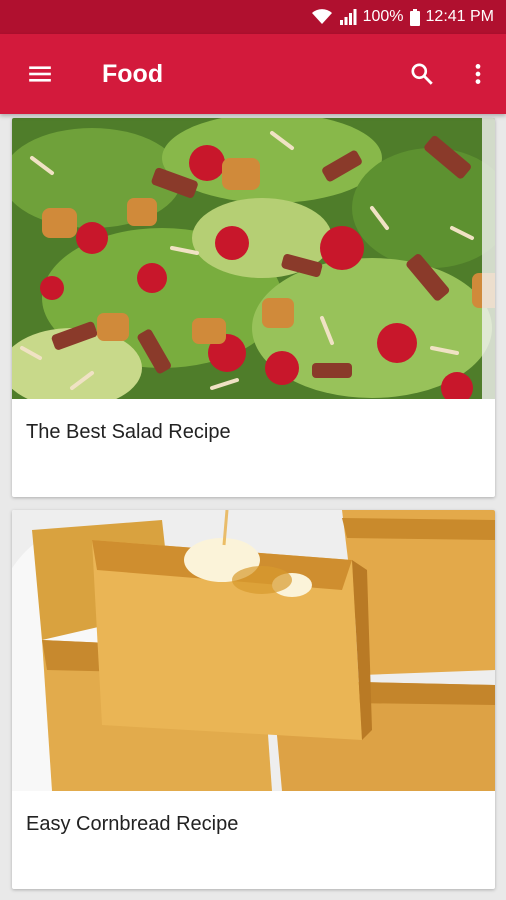 This screenshot has width=506, height=900. I want to click on app-bar: Food, so click(253, 74).